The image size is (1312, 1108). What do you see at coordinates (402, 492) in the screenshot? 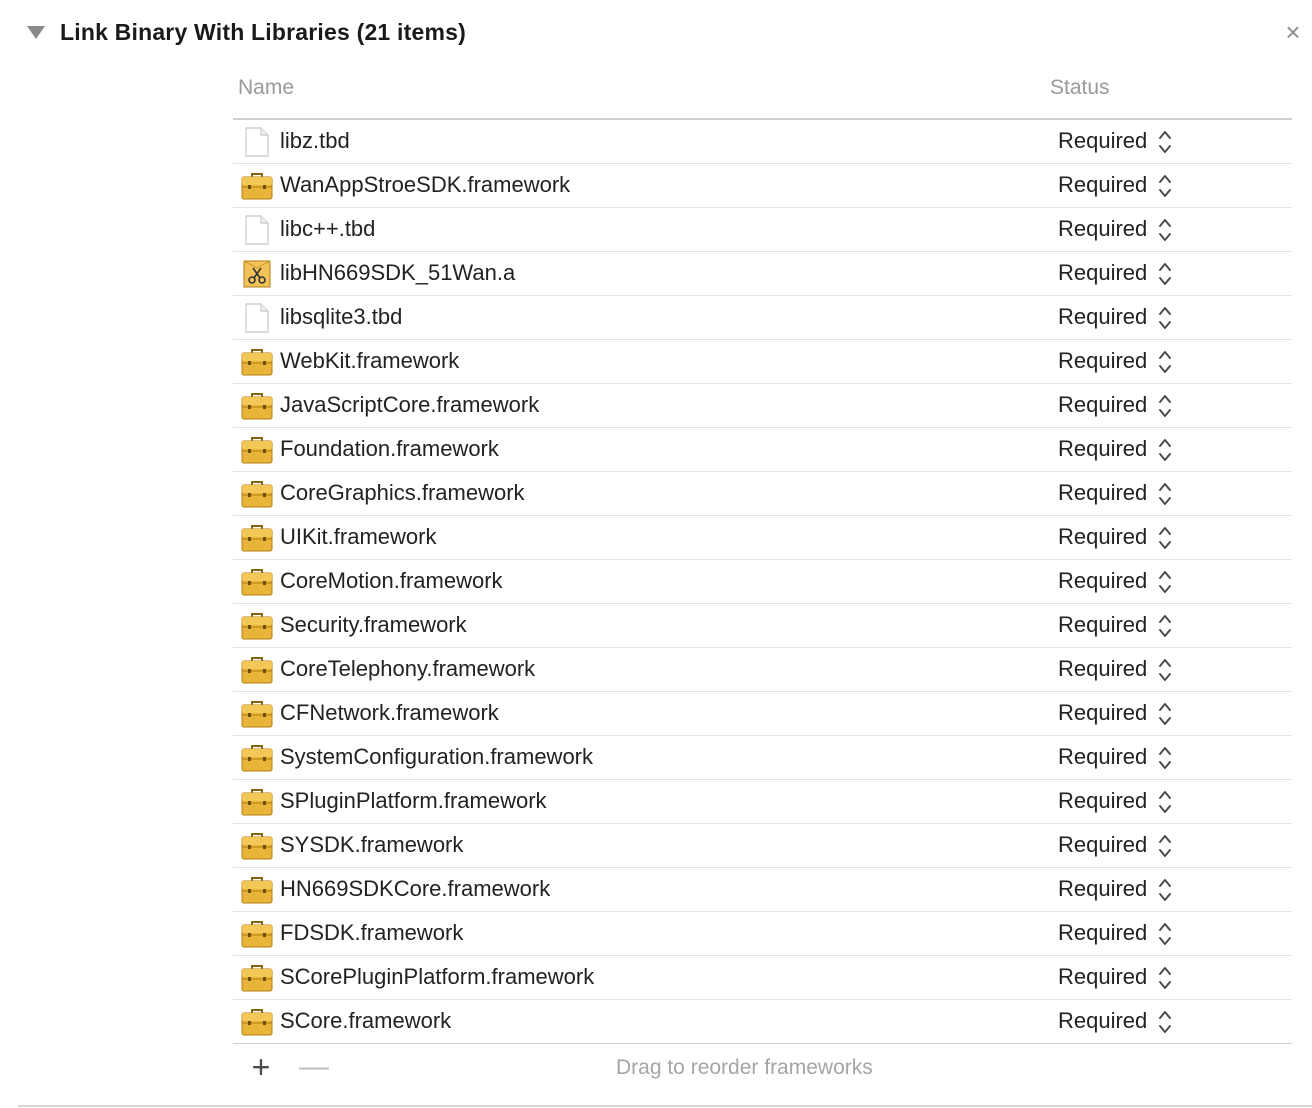
I see `library-name: CoreGraphics.framework` at bounding box center [402, 492].